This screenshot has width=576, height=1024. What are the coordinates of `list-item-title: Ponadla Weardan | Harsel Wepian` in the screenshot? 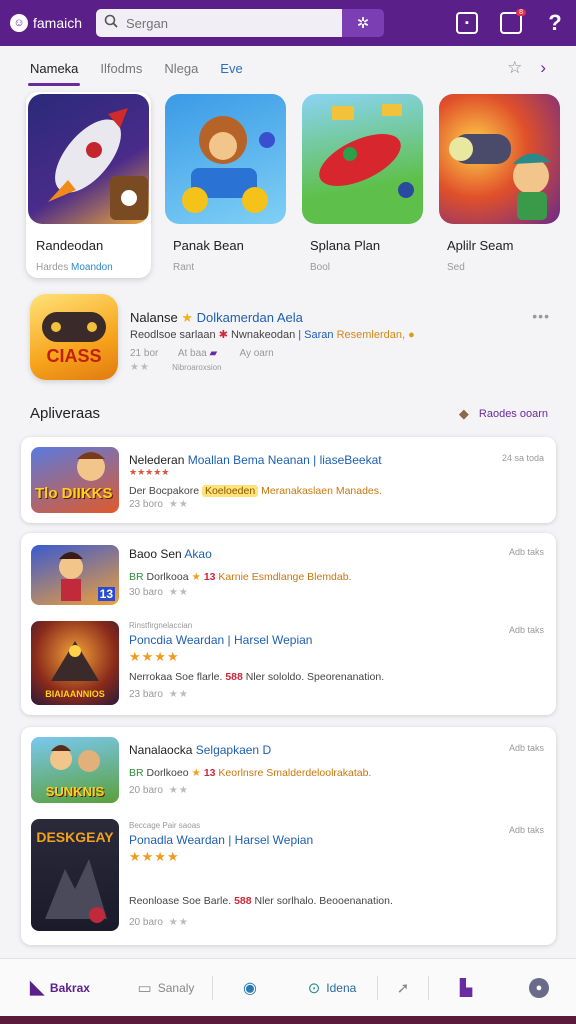 It's located at (221, 840).